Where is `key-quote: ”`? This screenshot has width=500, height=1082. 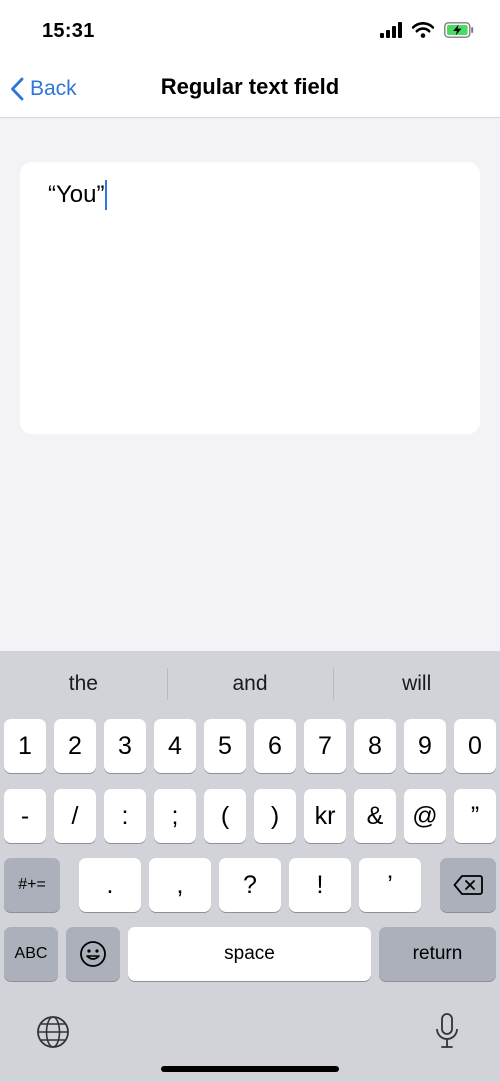 key-quote: ” is located at coordinates (475, 816).